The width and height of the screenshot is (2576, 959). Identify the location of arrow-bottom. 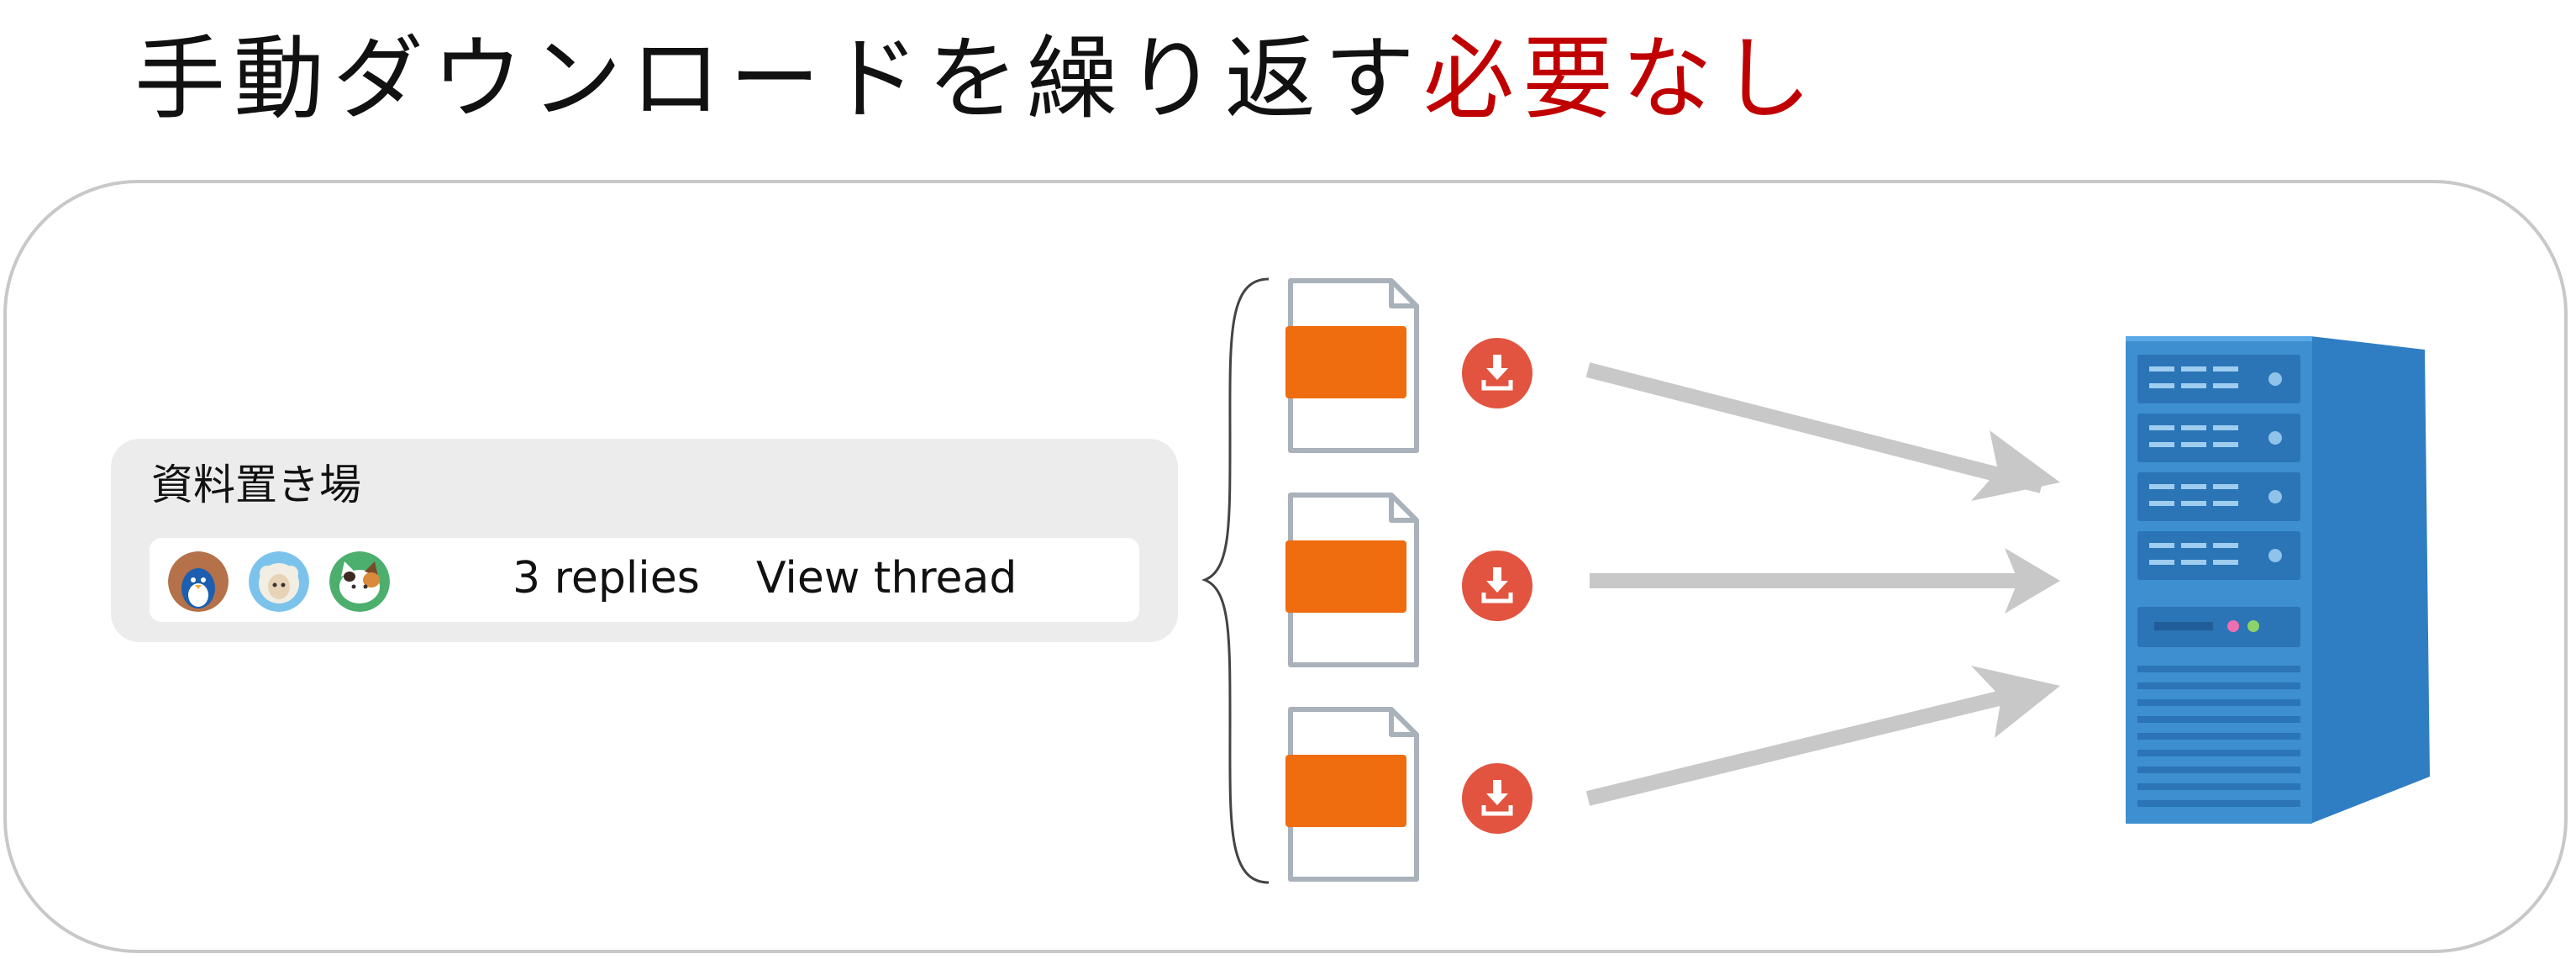
(1812, 744).